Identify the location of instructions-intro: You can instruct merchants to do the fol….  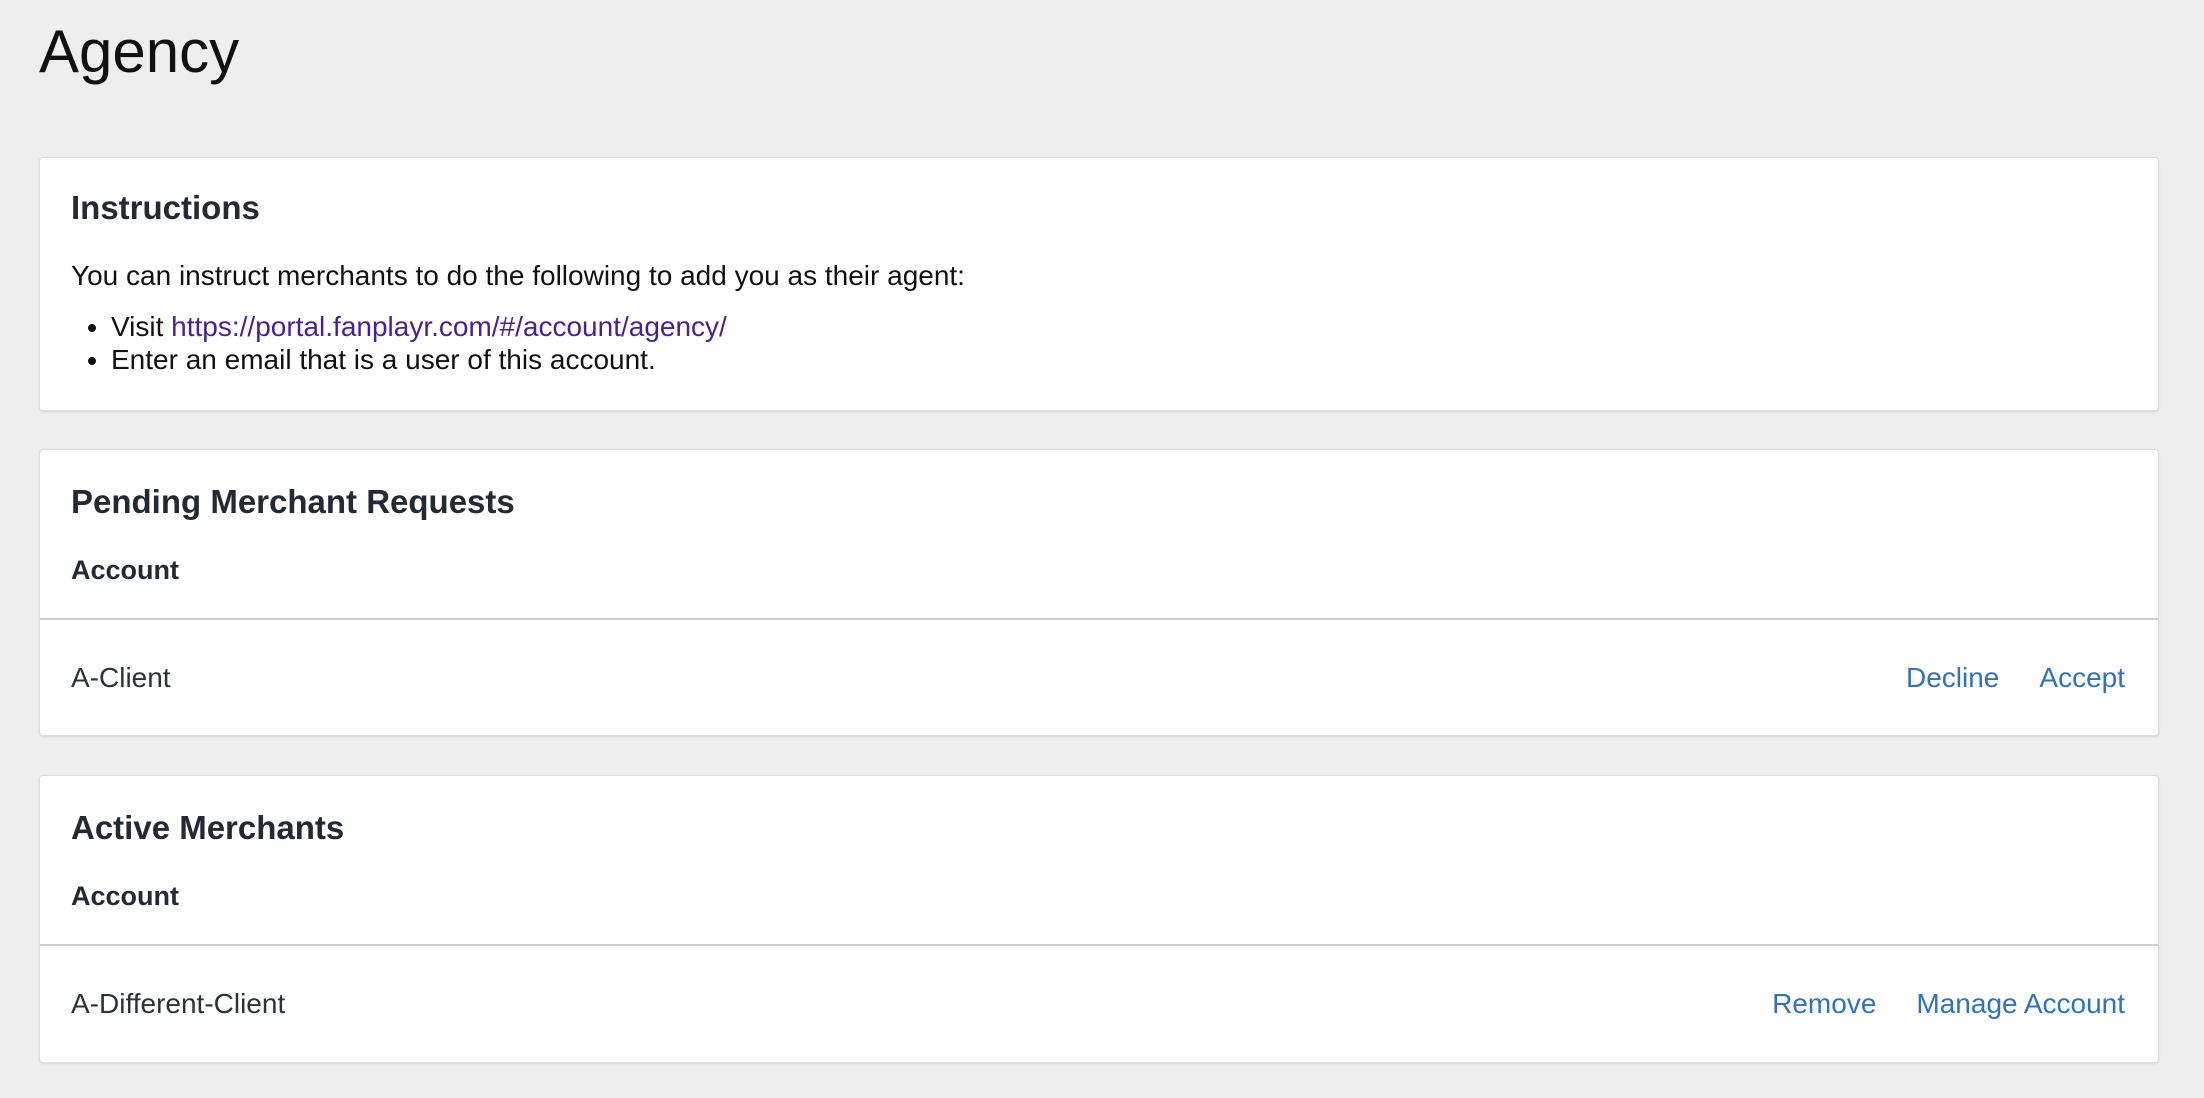
(518, 275).